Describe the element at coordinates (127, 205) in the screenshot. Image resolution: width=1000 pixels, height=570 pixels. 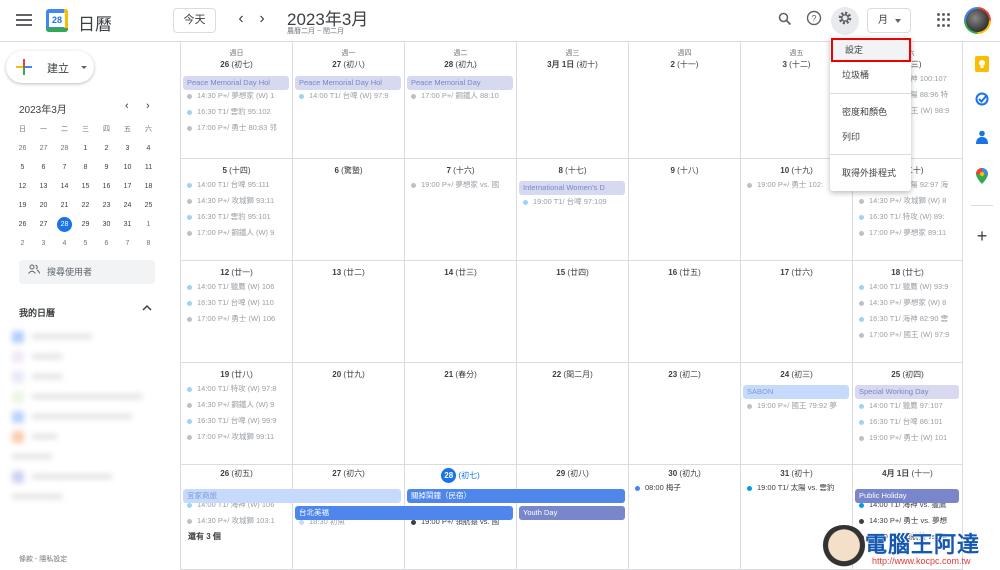
I see `mini-day: 24` at that location.